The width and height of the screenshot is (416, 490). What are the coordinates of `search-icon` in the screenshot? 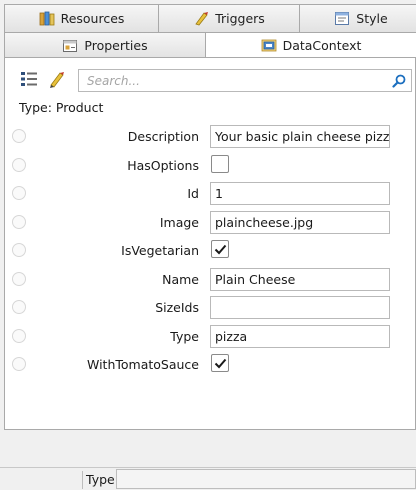 It's located at (399, 81).